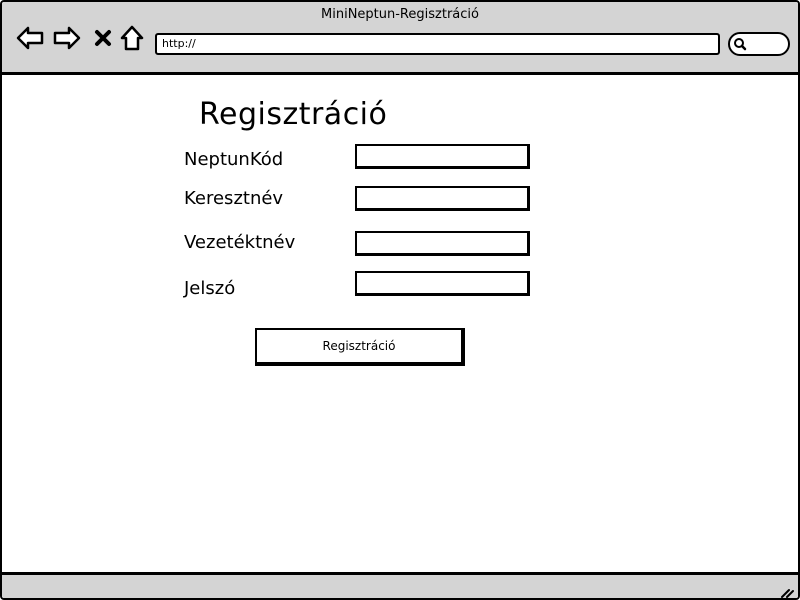 Image resolution: width=800 pixels, height=600 pixels. I want to click on neptun-code-field, so click(442, 156).